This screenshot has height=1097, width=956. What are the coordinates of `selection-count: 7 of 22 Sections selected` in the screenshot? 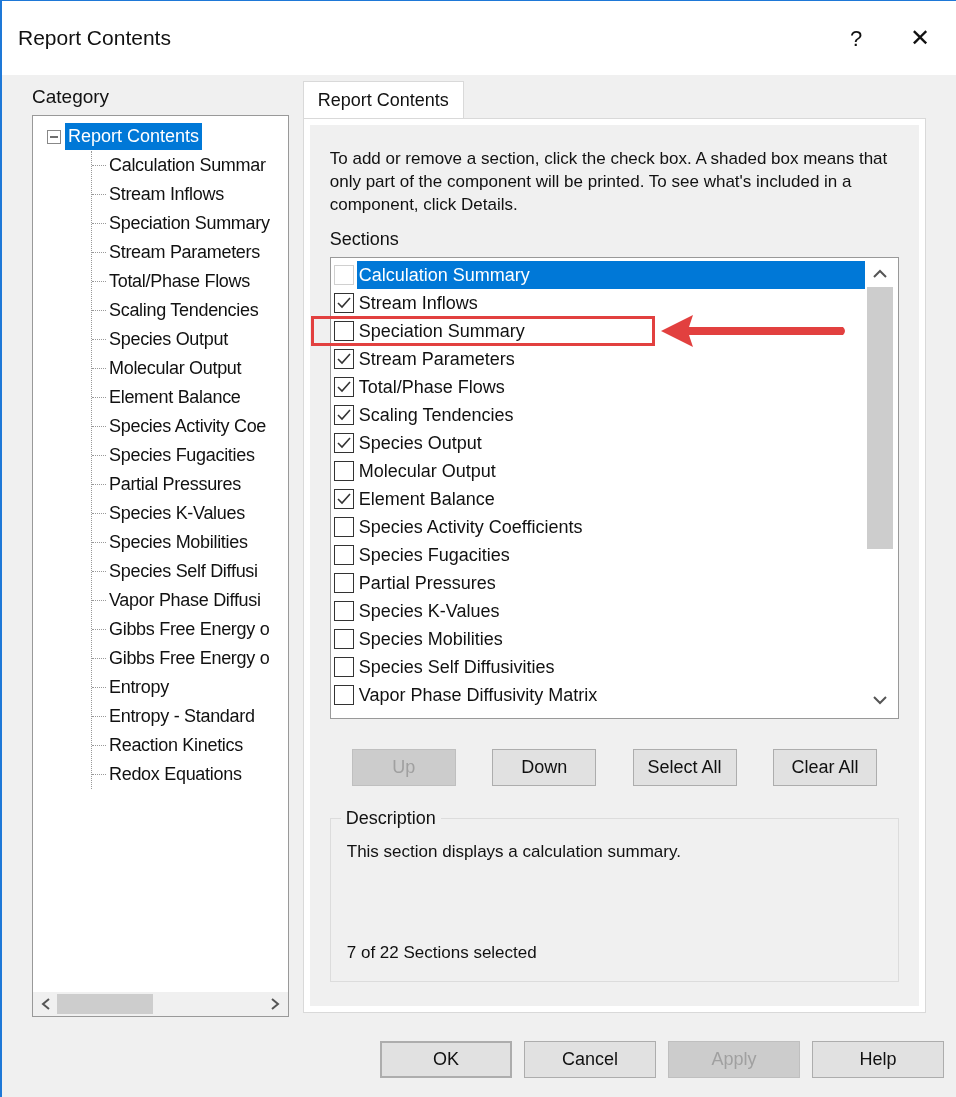 It's located at (442, 952).